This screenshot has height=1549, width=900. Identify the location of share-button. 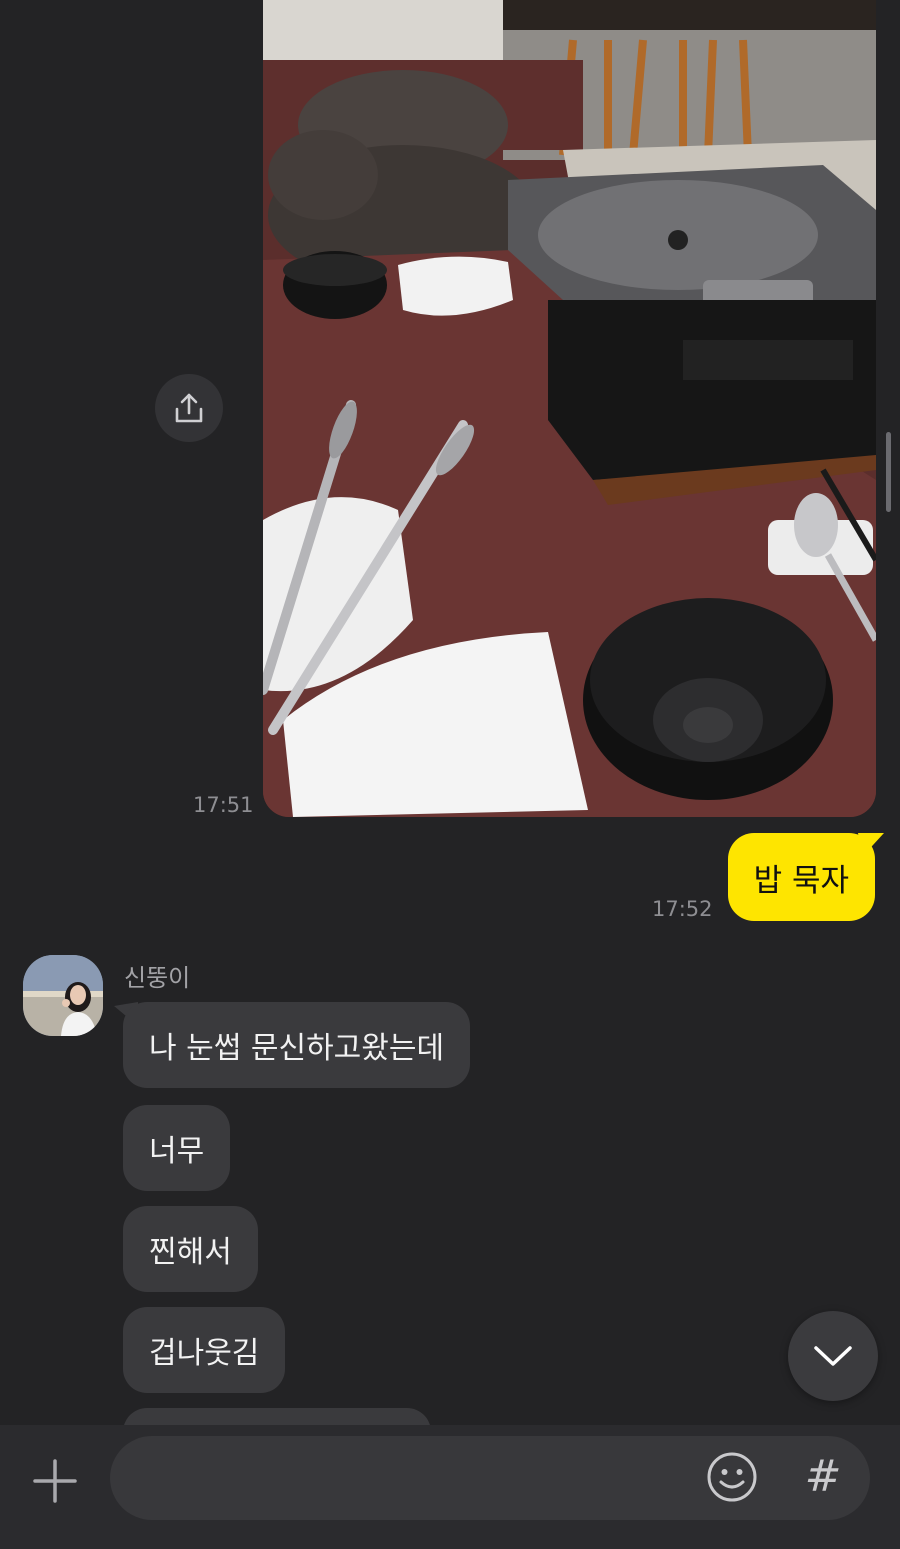
(189, 408).